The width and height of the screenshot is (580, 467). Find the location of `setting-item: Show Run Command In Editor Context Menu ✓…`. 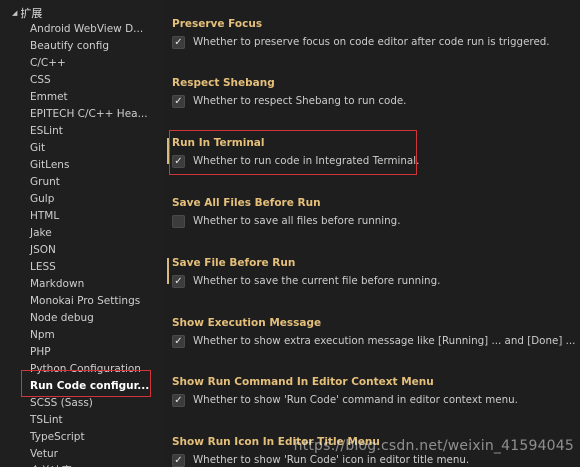

setting-item: Show Run Command In Editor Context Menu ✓… is located at coordinates (372, 391).